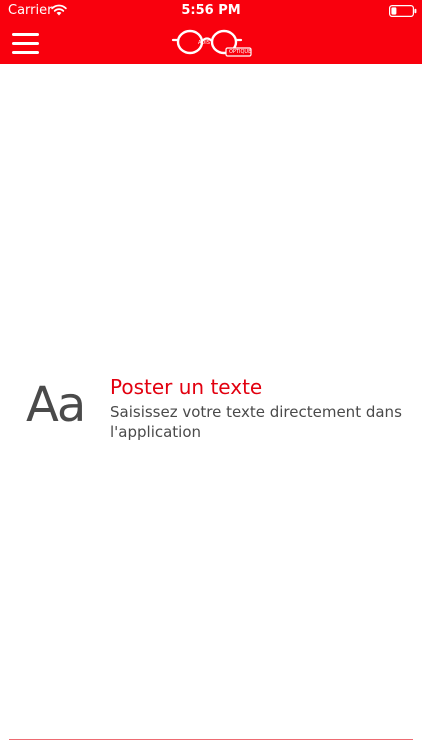 The height and width of the screenshot is (750, 422). What do you see at coordinates (204, 43) in the screenshot?
I see `logo-text-left: ADIS` at bounding box center [204, 43].